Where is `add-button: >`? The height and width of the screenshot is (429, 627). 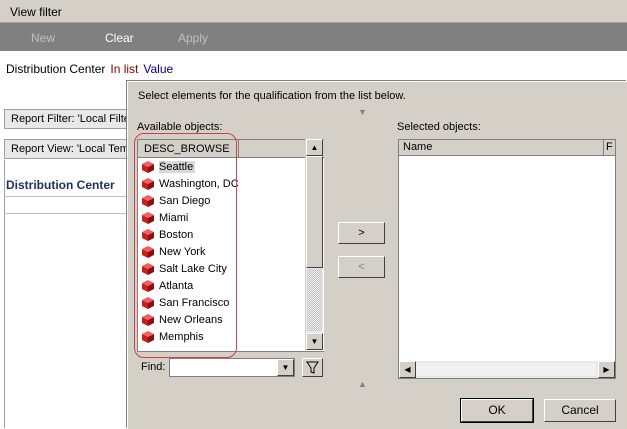
add-button: > is located at coordinates (361, 233).